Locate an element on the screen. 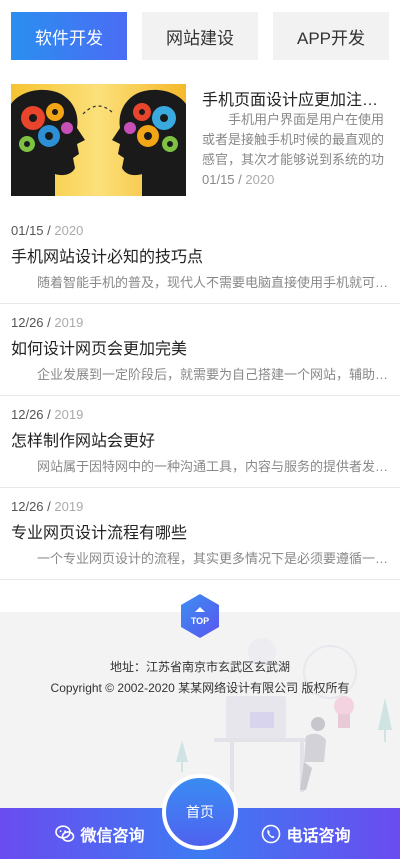 The image size is (400, 859). wechat-consult-button: 微信咨询 is located at coordinates (100, 833).